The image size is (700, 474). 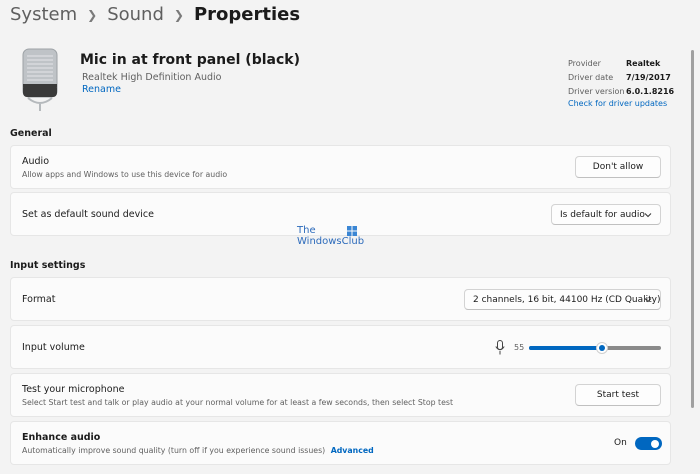 I want to click on input-volume-thumb, so click(x=601, y=348).